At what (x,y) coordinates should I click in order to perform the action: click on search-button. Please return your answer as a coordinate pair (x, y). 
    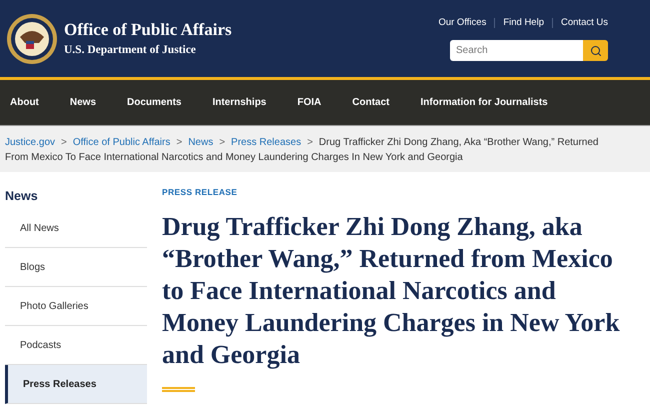
    Looking at the image, I should click on (595, 51).